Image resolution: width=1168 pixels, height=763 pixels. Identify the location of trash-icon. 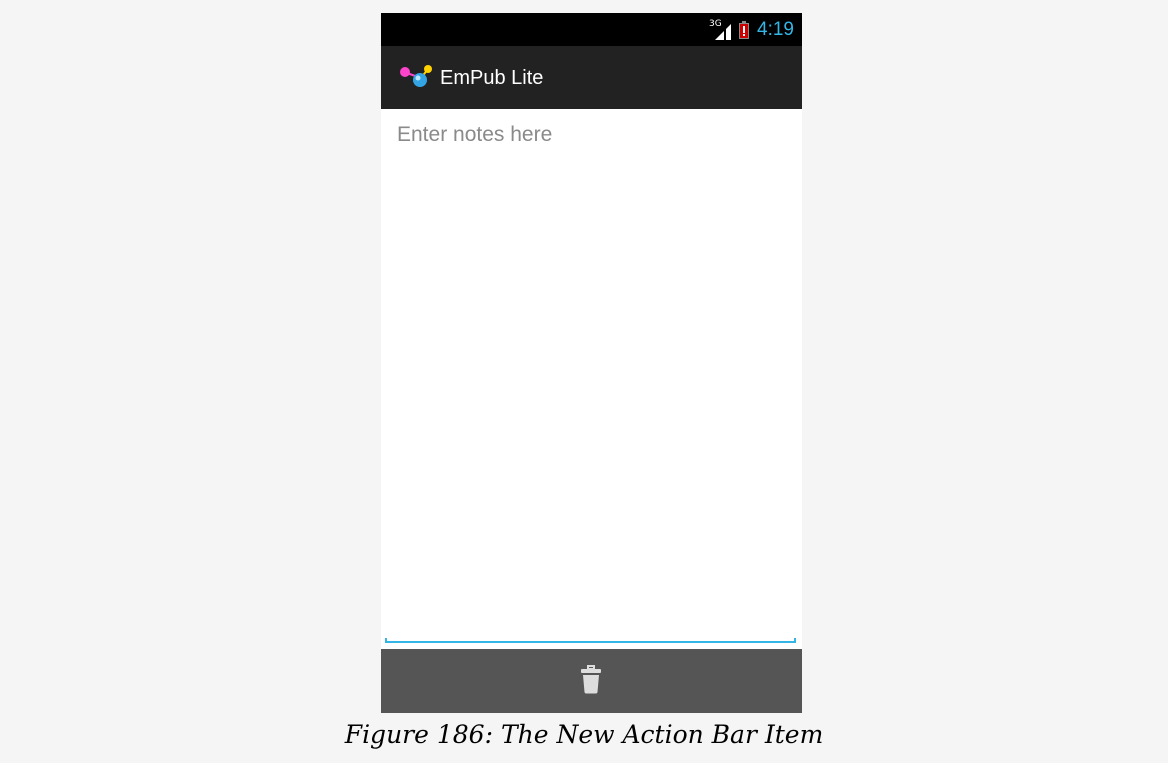
(591, 681).